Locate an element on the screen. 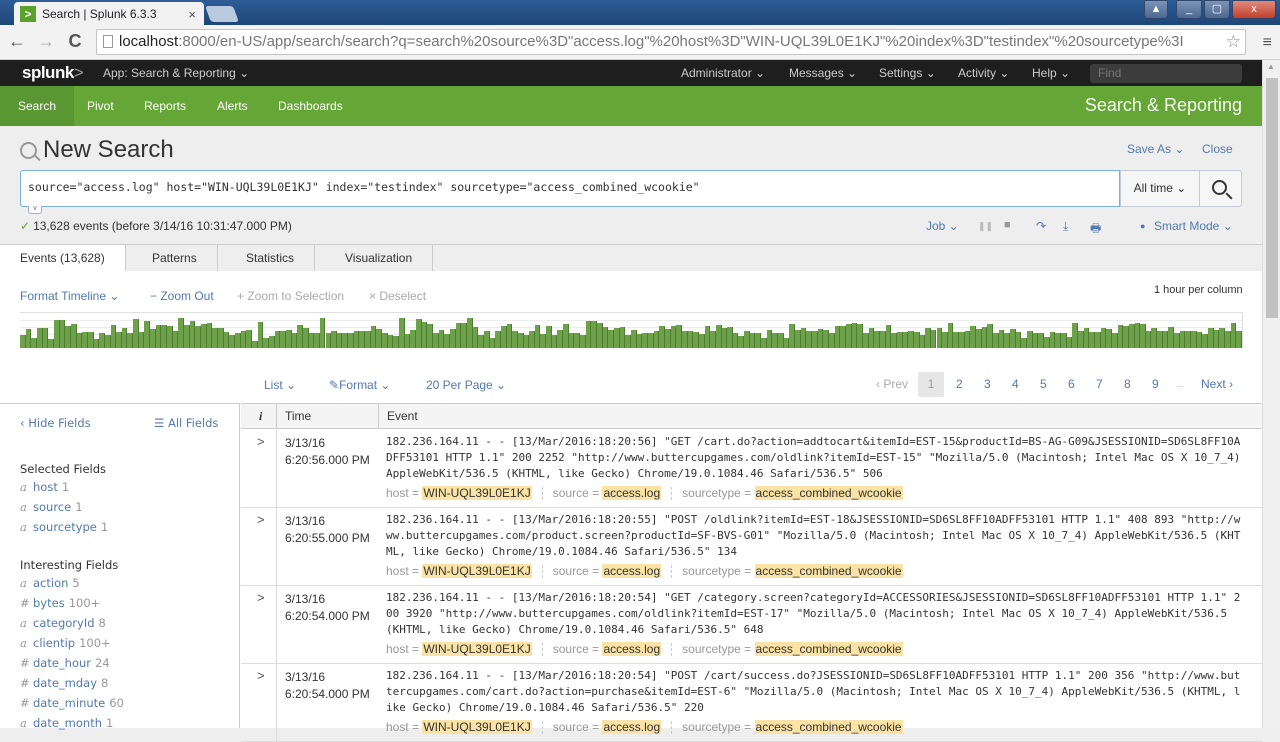 This screenshot has height=742, width=1280. scroll-up-icon: ▲ is located at coordinates (1271, 66).